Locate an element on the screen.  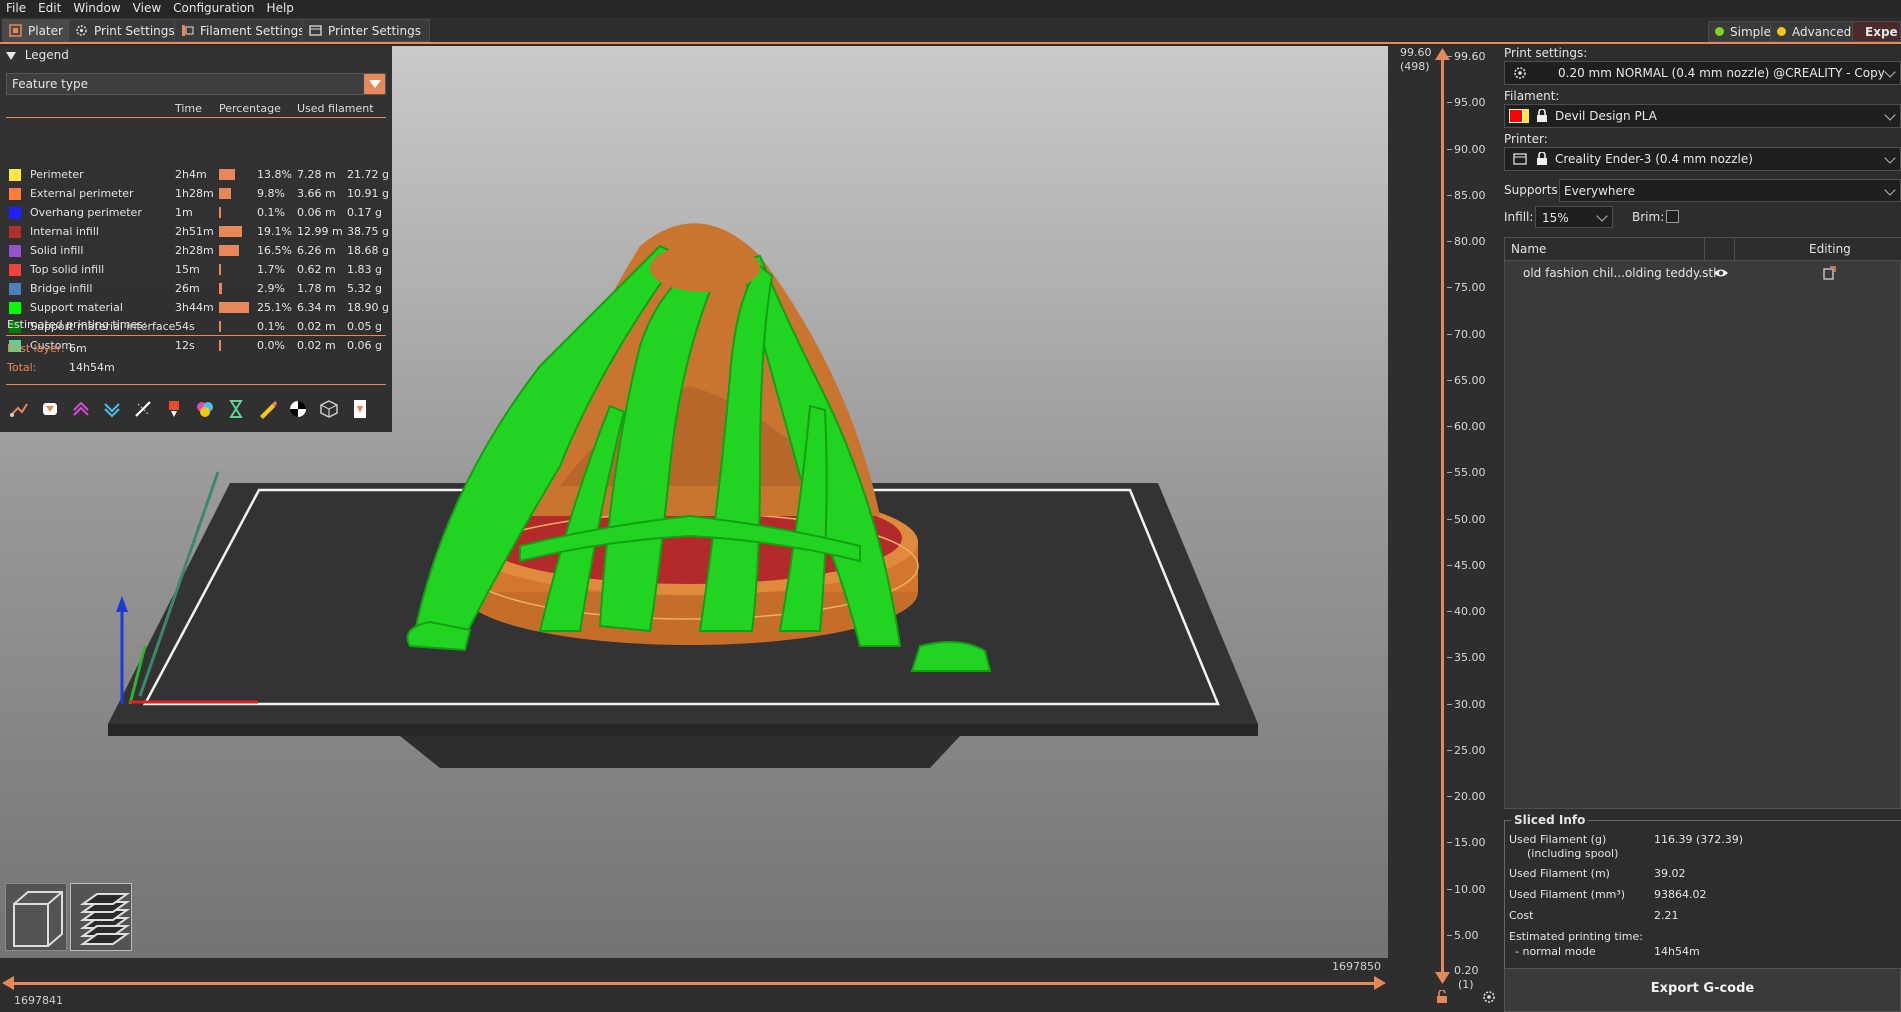
menu-help: Help is located at coordinates (280, 8).